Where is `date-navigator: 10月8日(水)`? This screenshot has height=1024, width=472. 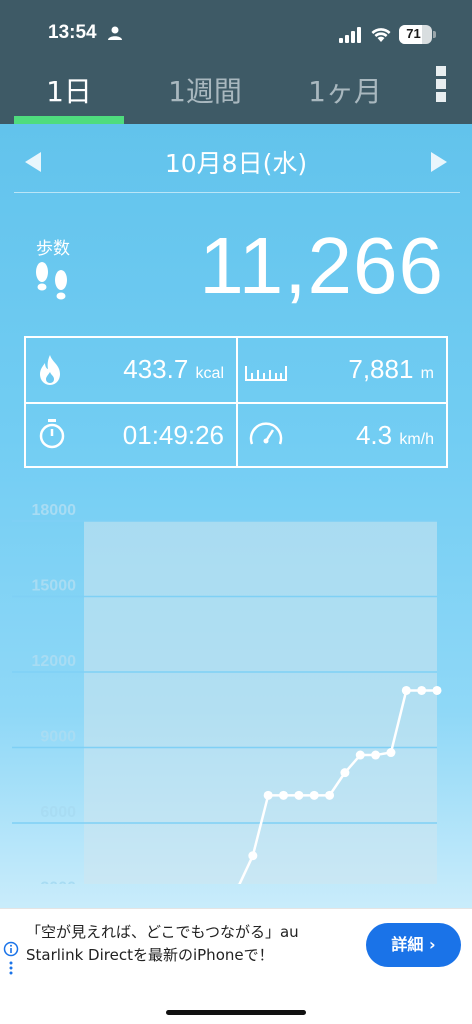 date-navigator: 10月8日(水) is located at coordinates (236, 163).